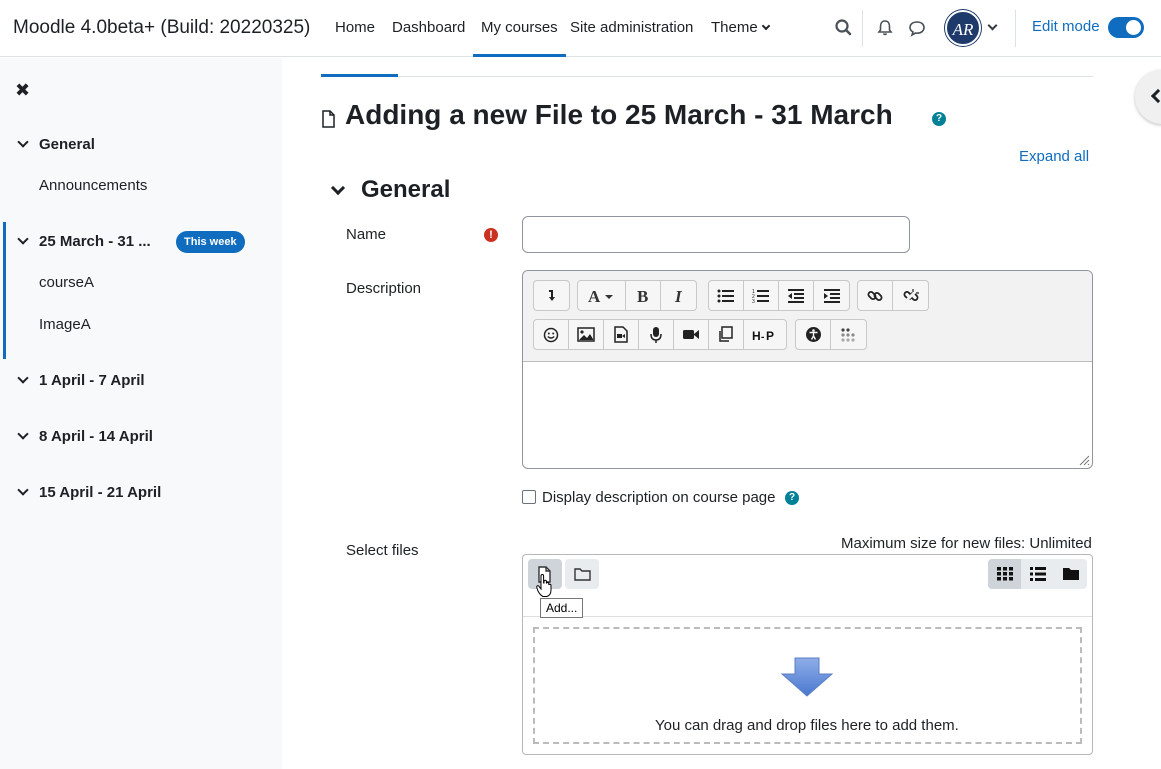  What do you see at coordinates (917, 28) in the screenshot?
I see `messages-icon` at bounding box center [917, 28].